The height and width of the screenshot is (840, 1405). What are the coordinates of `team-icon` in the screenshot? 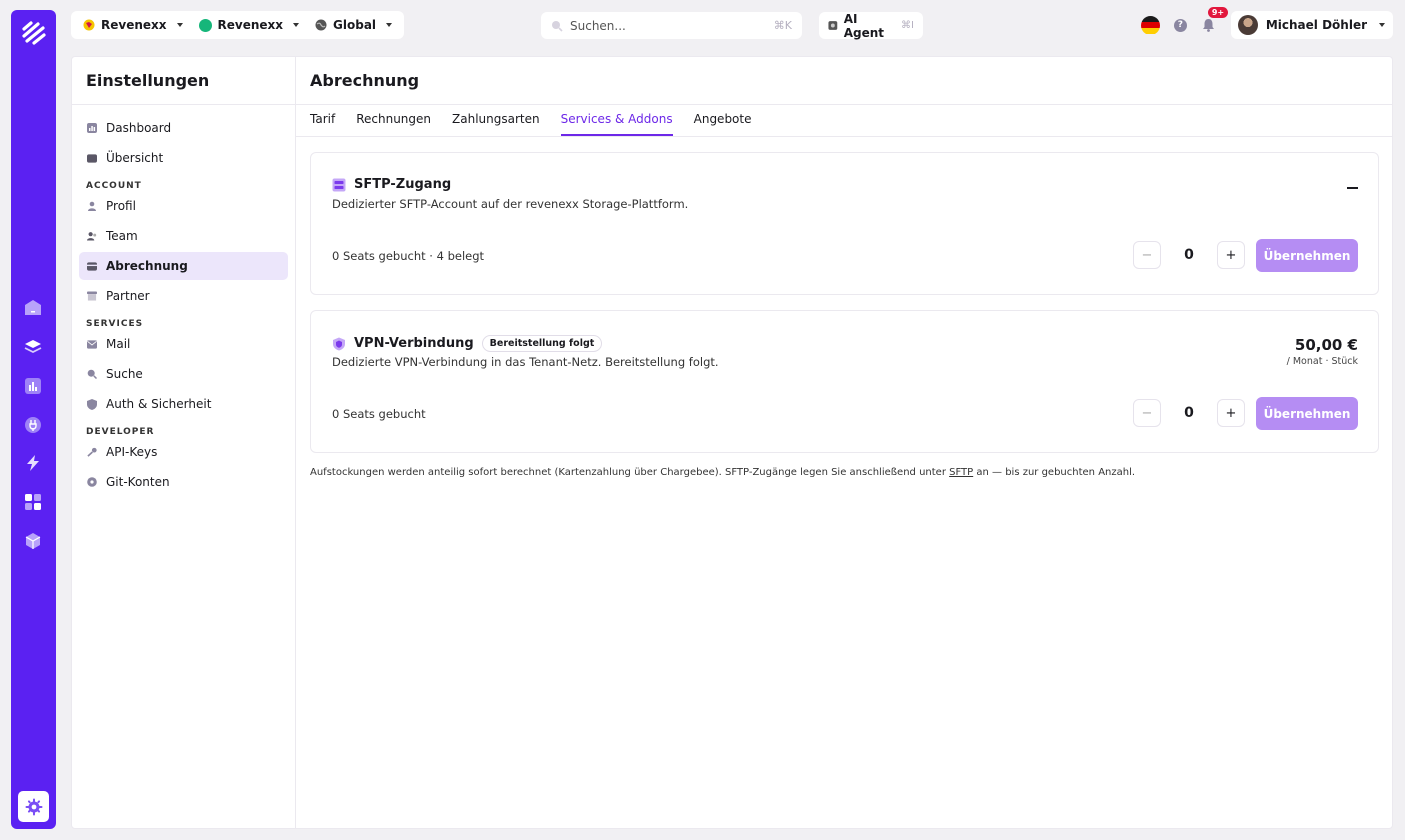 It's located at (92, 236).